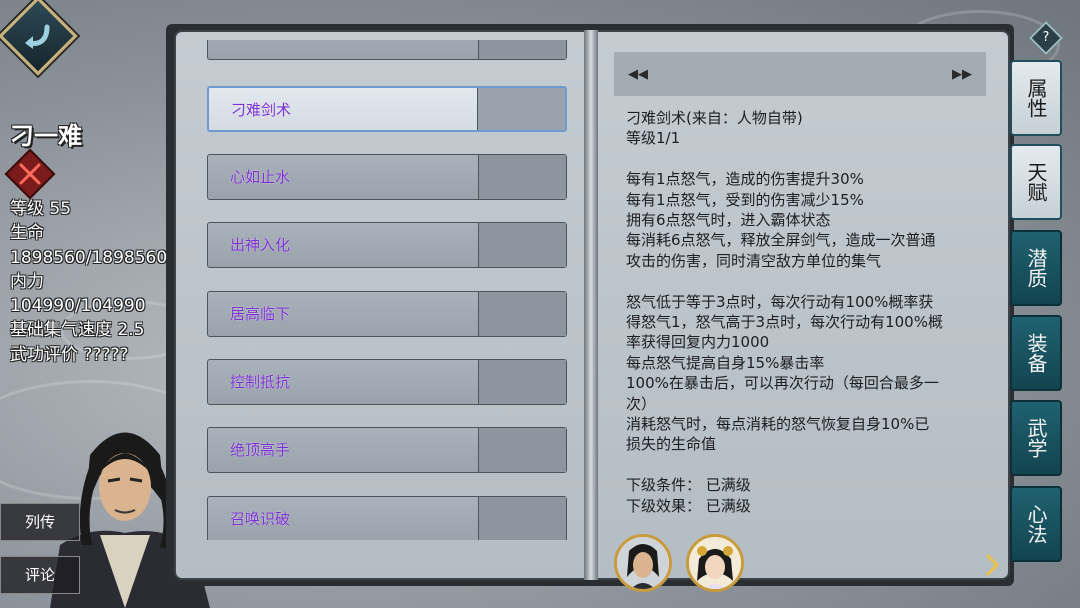 The height and width of the screenshot is (608, 1080). I want to click on skill-item: 出神入化, so click(387, 245).